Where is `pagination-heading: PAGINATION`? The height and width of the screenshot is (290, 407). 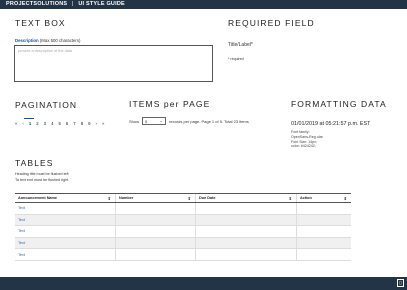 pagination-heading: PAGINATION is located at coordinates (46, 105).